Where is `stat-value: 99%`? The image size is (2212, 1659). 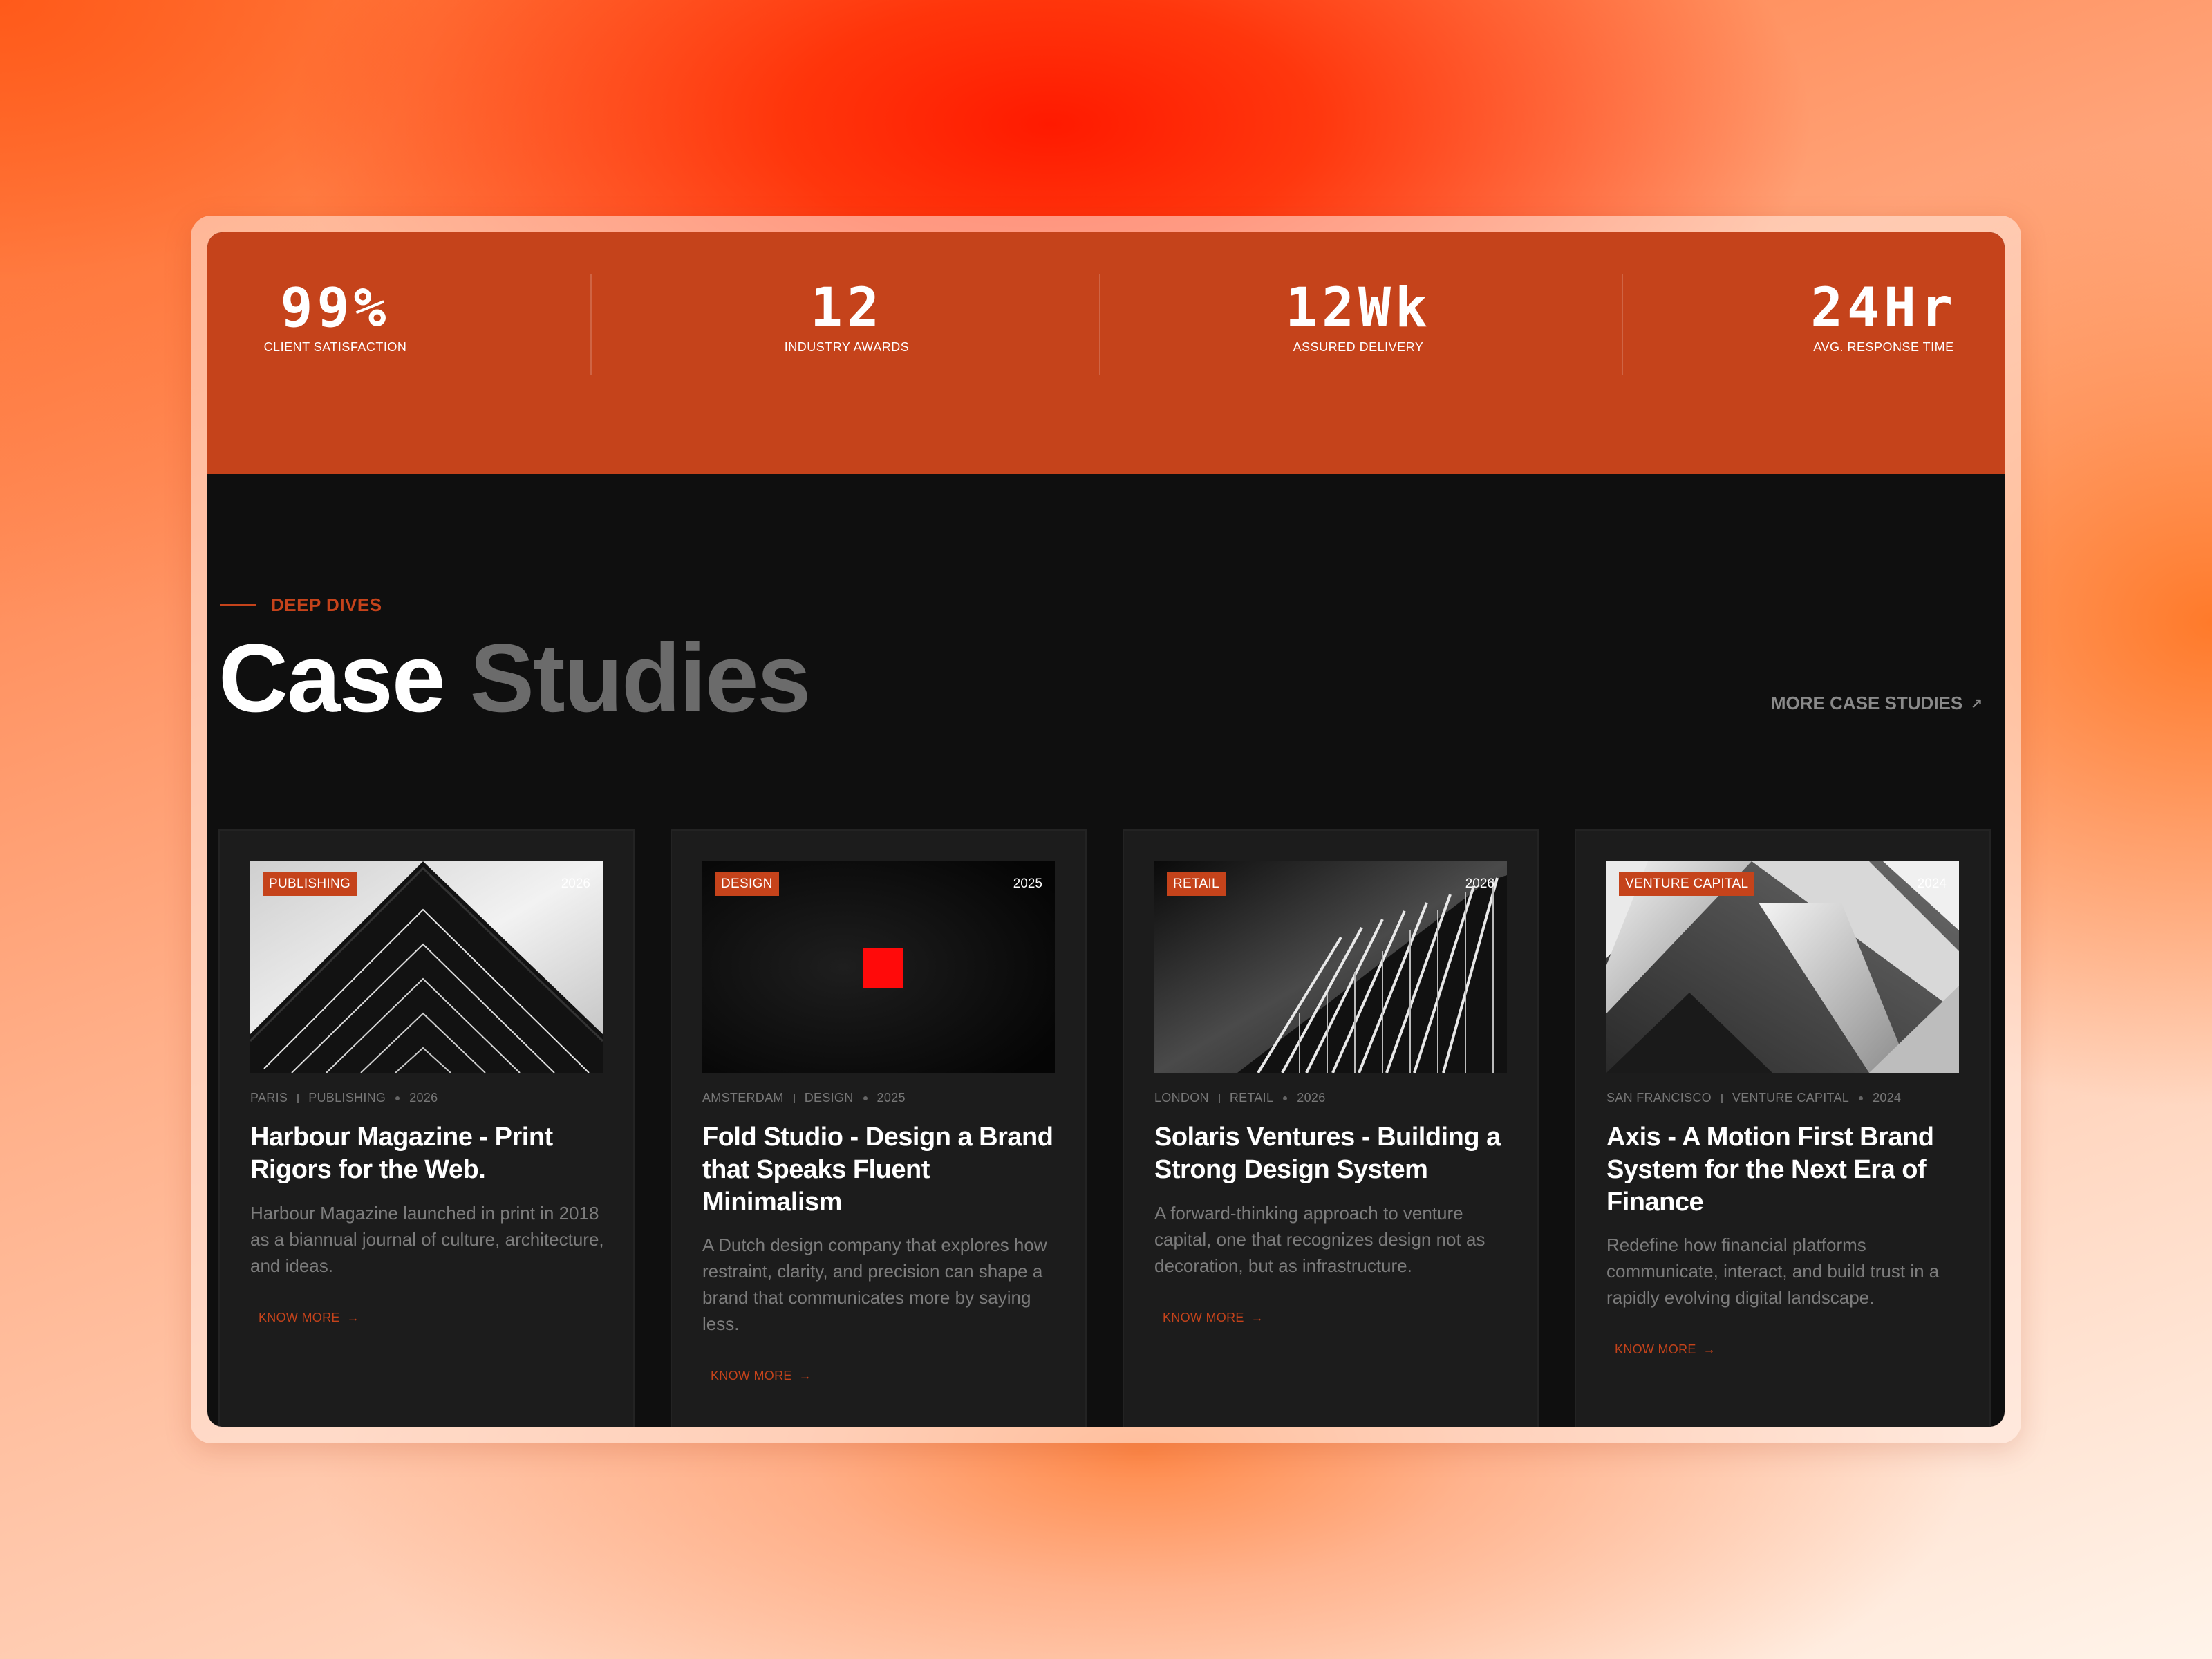
stat-value: 99% is located at coordinates (335, 308).